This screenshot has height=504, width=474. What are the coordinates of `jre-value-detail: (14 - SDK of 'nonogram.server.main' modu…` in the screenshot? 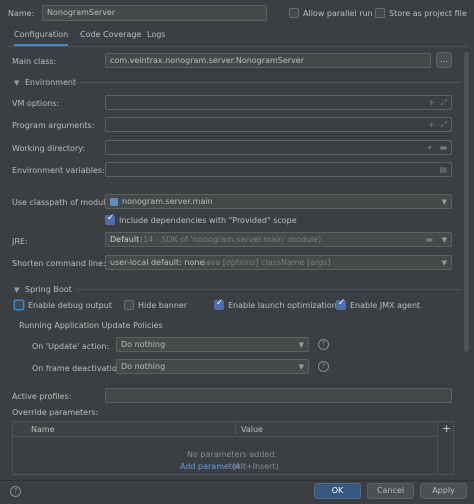 It's located at (231, 239).